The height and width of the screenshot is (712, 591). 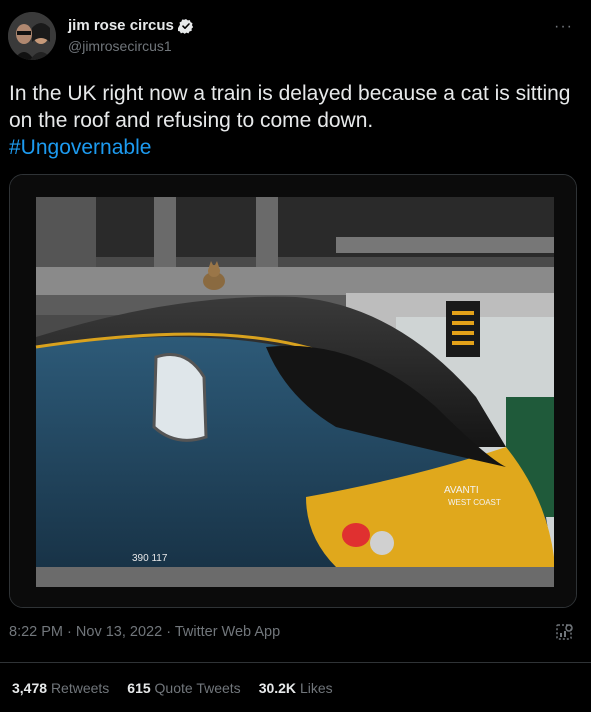 I want to click on author-handle: @jimrosecircus1, so click(x=120, y=46).